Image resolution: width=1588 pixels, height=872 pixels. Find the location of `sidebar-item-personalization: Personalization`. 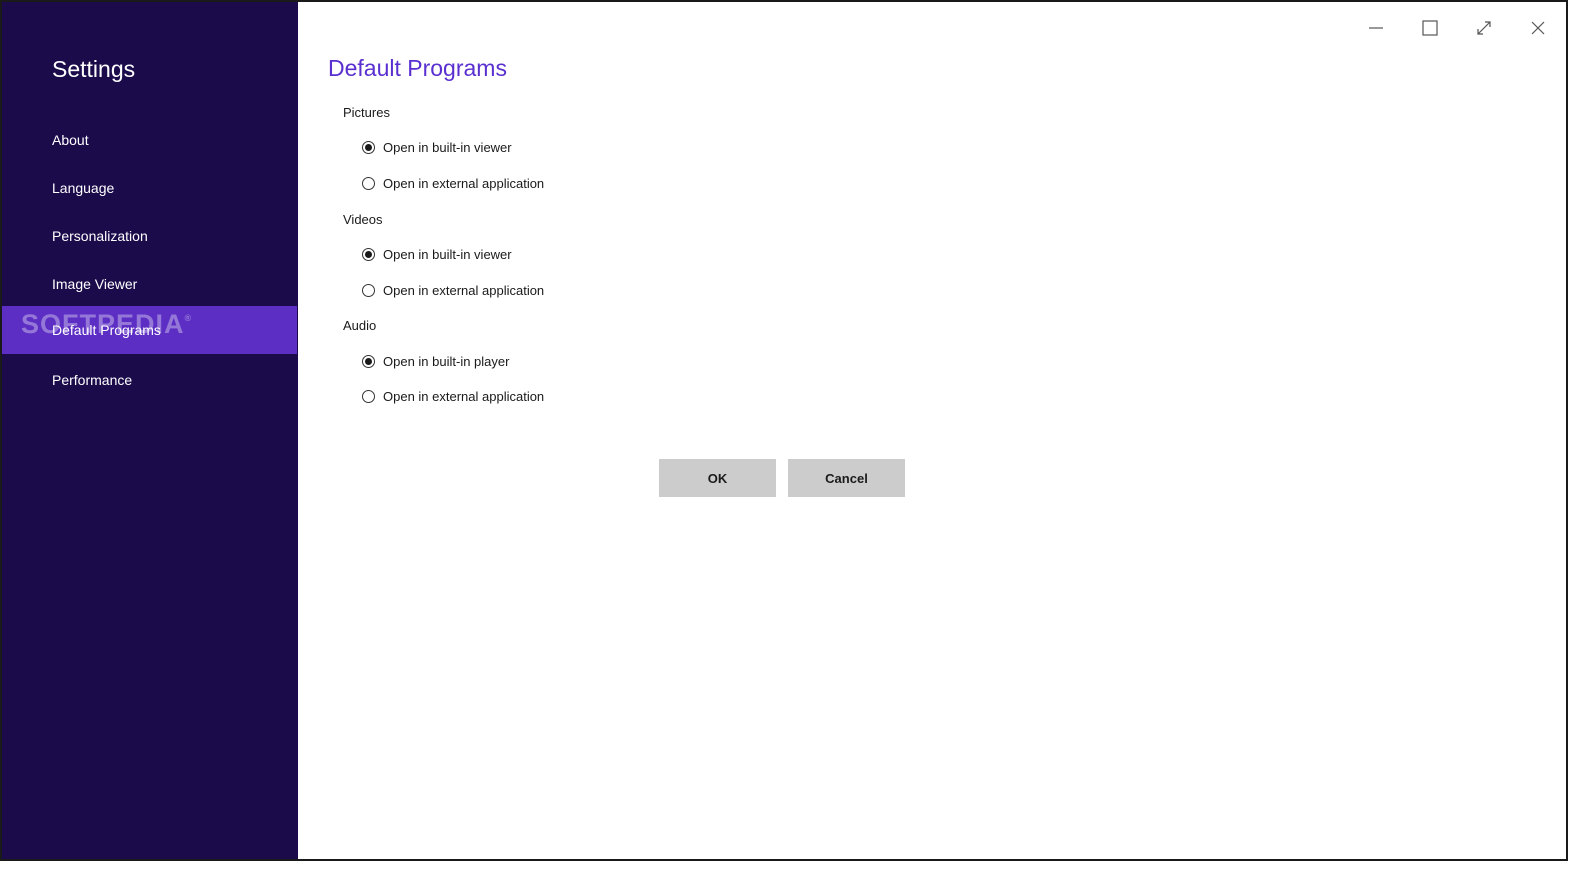

sidebar-item-personalization: Personalization is located at coordinates (149, 236).